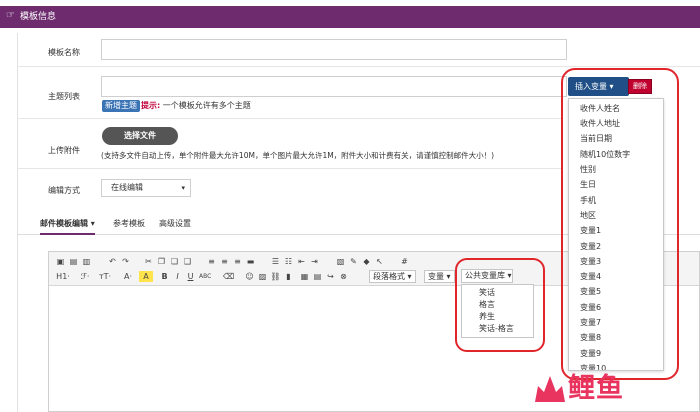 This screenshot has width=700, height=412. Describe the element at coordinates (174, 261) in the screenshot. I see `paste-icon: ❏` at that location.